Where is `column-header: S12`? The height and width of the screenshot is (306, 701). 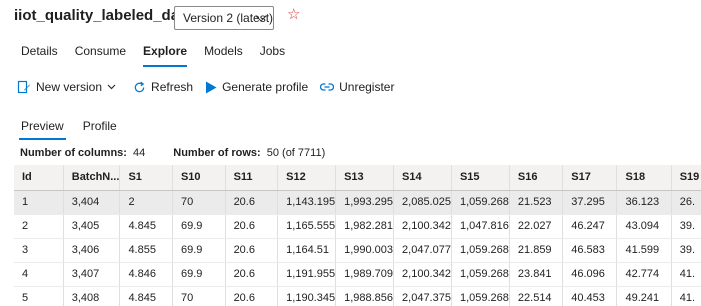
column-header: S12 is located at coordinates (306, 178).